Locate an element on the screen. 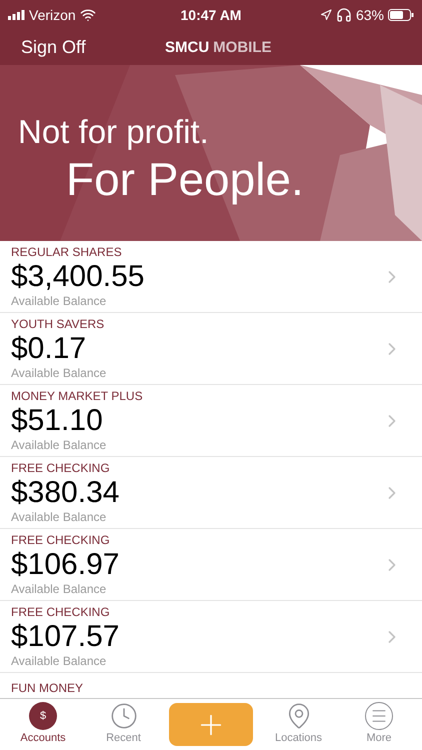 The width and height of the screenshot is (422, 750). carrier-name: Verizon is located at coordinates (52, 15).